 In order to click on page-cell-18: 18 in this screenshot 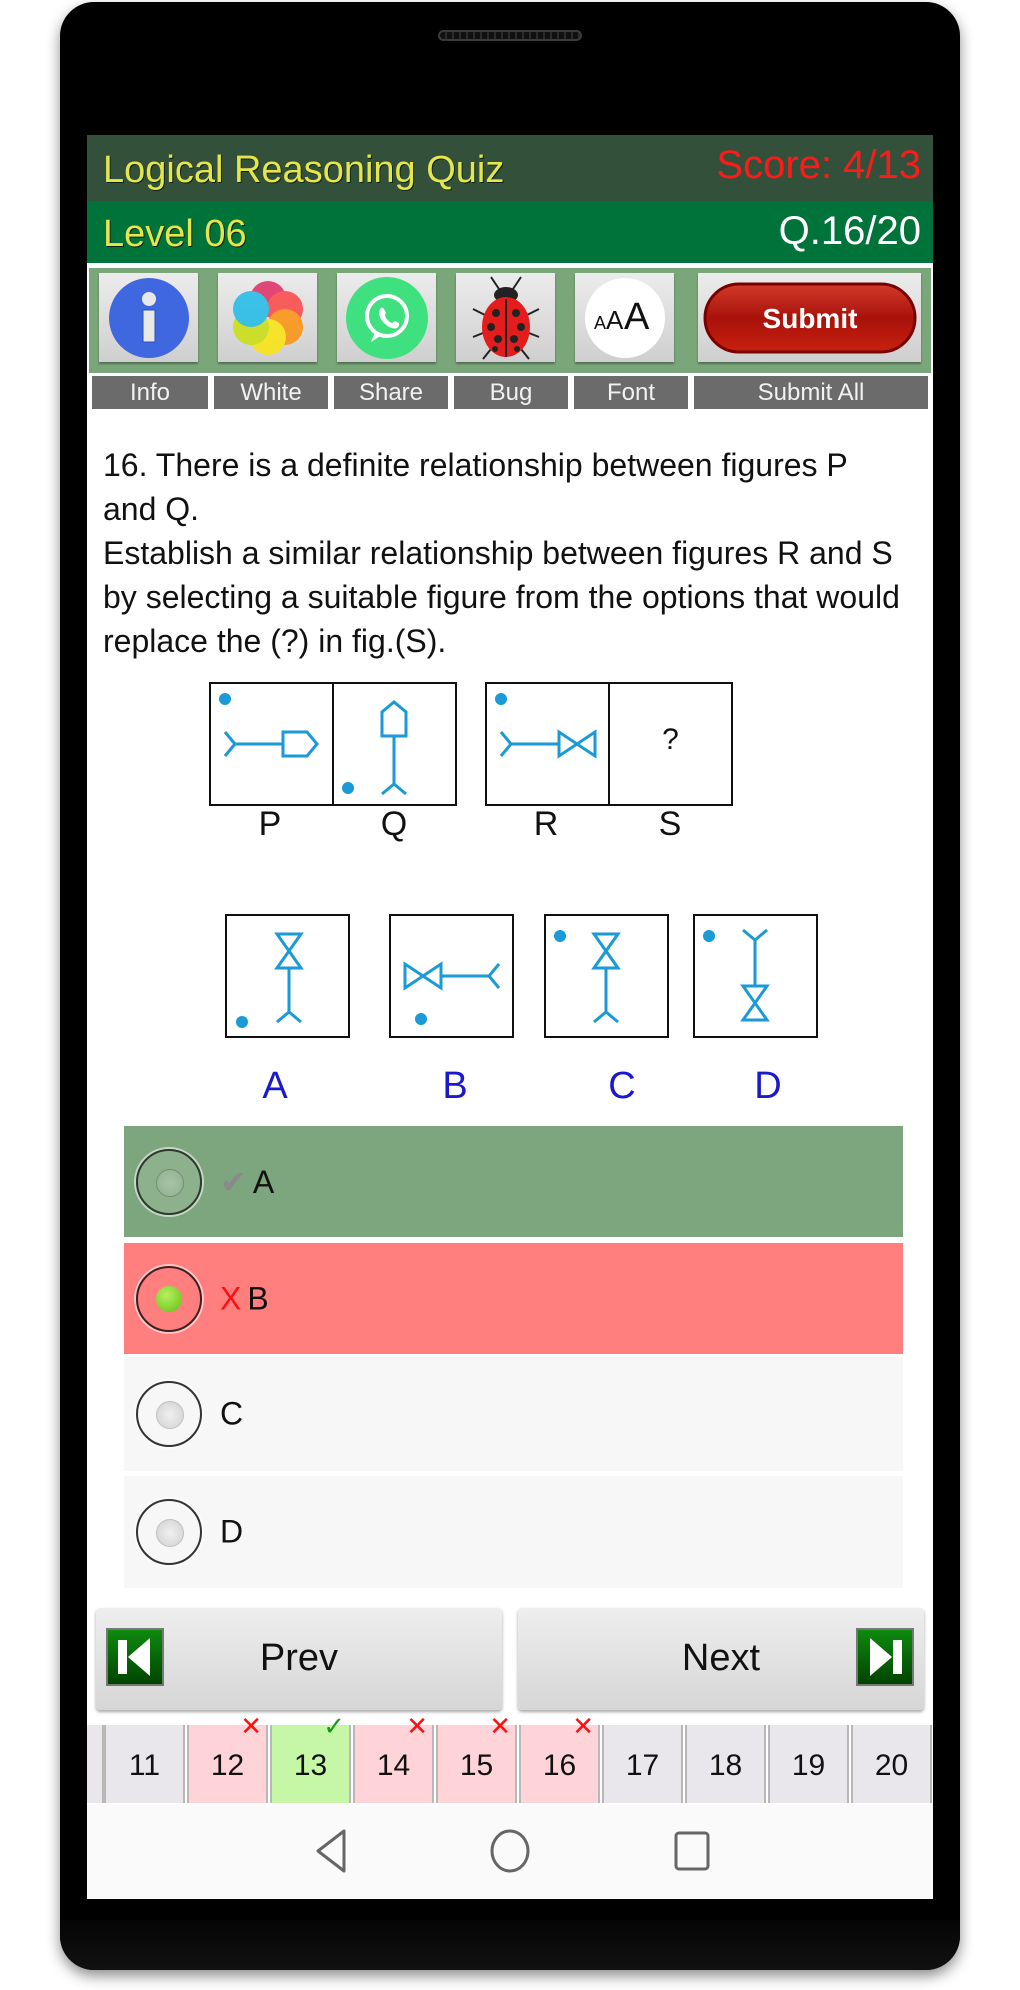, I will do `click(725, 1764)`.